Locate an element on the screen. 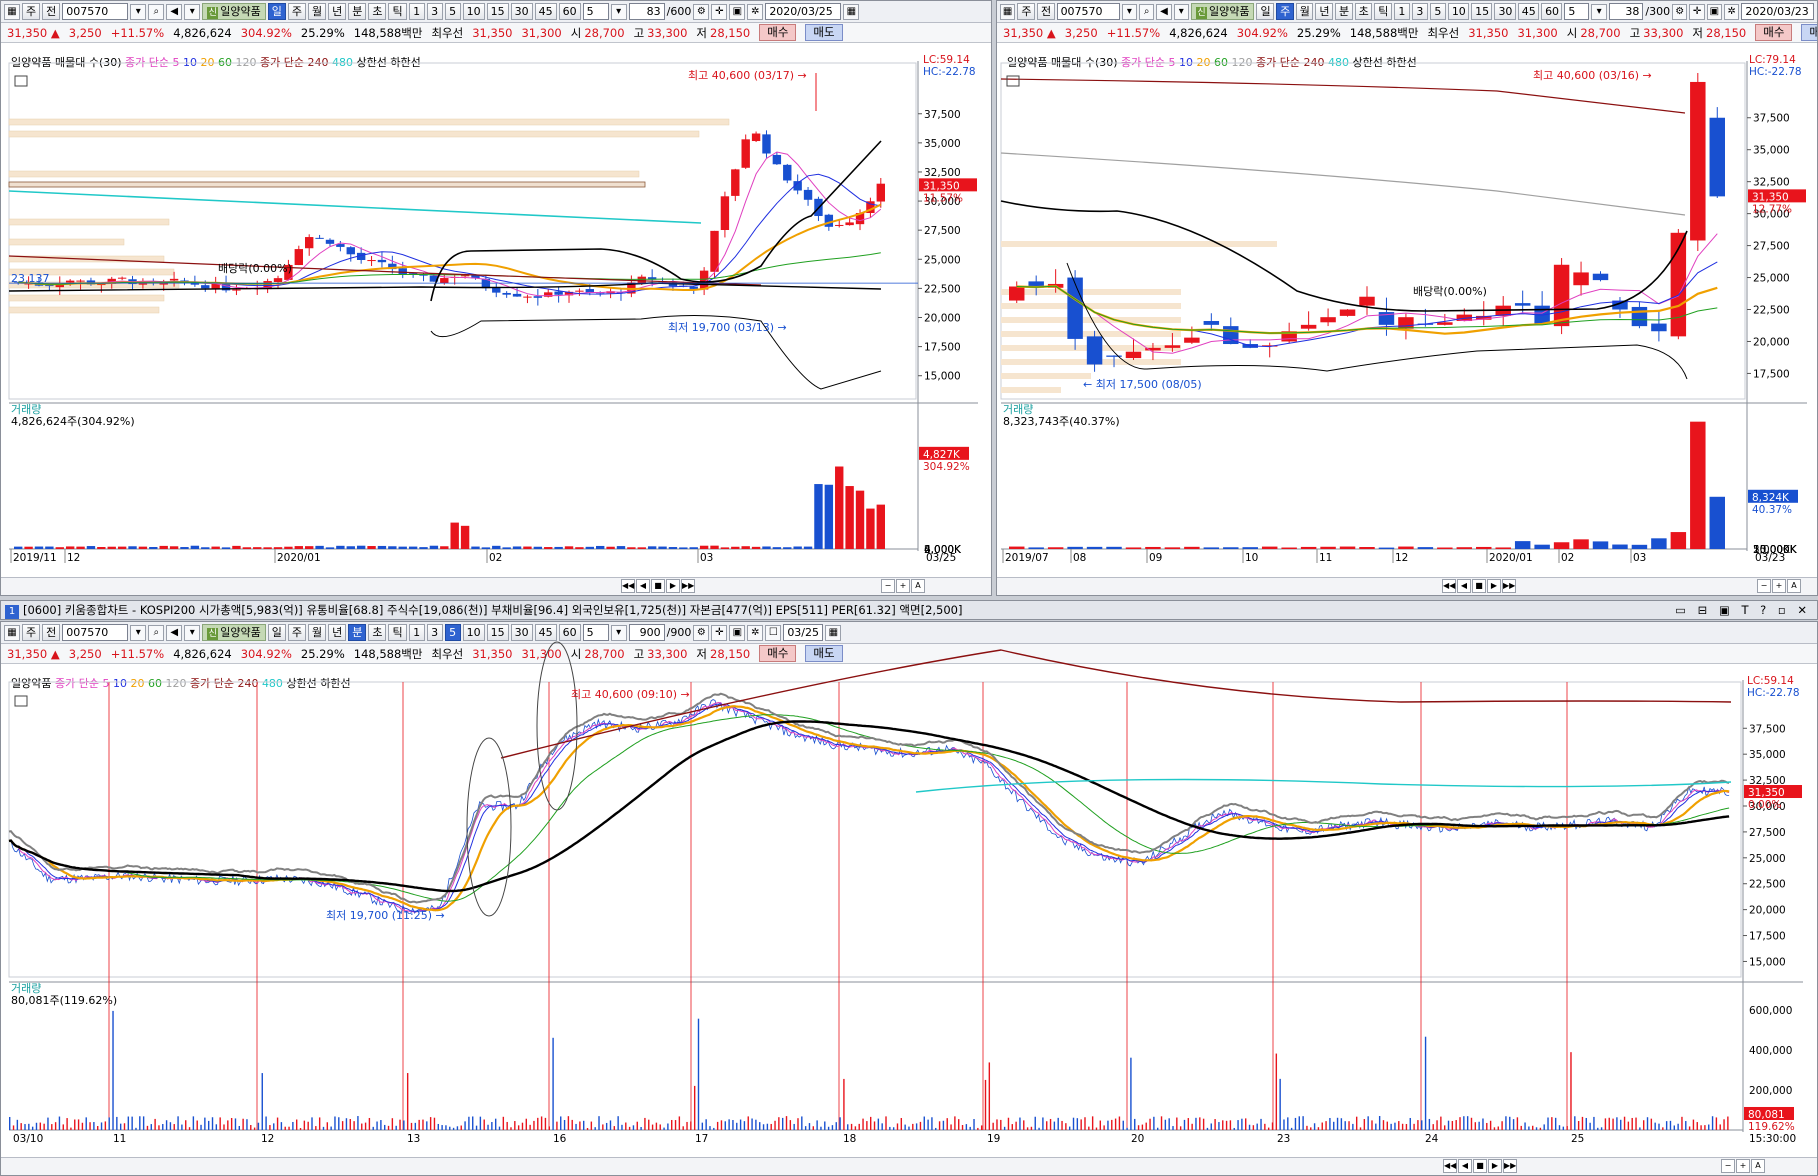 The width and height of the screenshot is (1818, 1176). volume-profile-bar is located at coordinates (327, 184).